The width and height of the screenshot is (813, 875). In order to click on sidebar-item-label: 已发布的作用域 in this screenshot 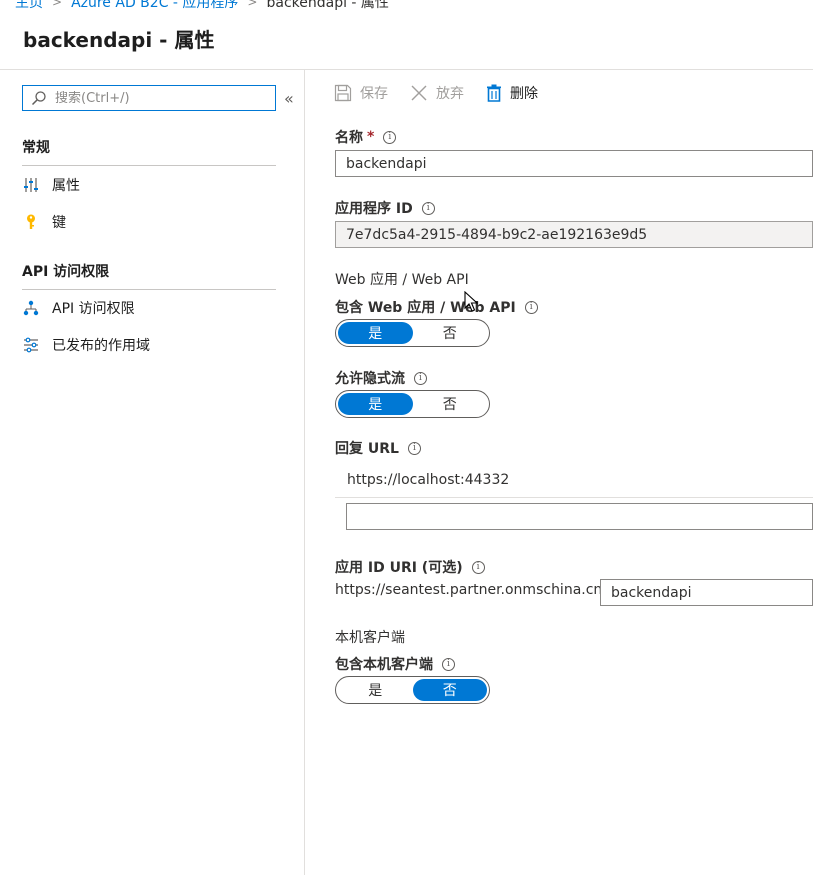, I will do `click(101, 346)`.